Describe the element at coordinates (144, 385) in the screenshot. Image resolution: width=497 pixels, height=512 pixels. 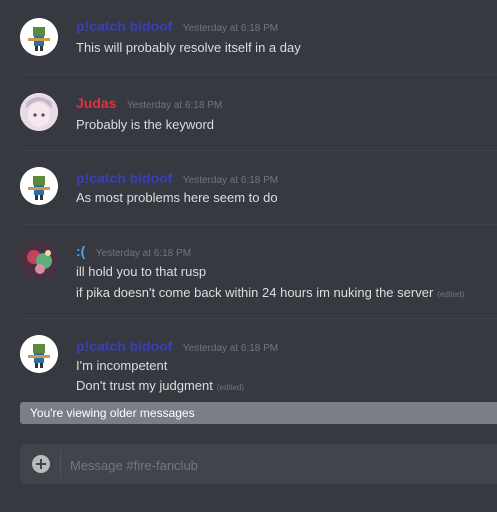
I see `message-text: Don't trust my judgment` at that location.